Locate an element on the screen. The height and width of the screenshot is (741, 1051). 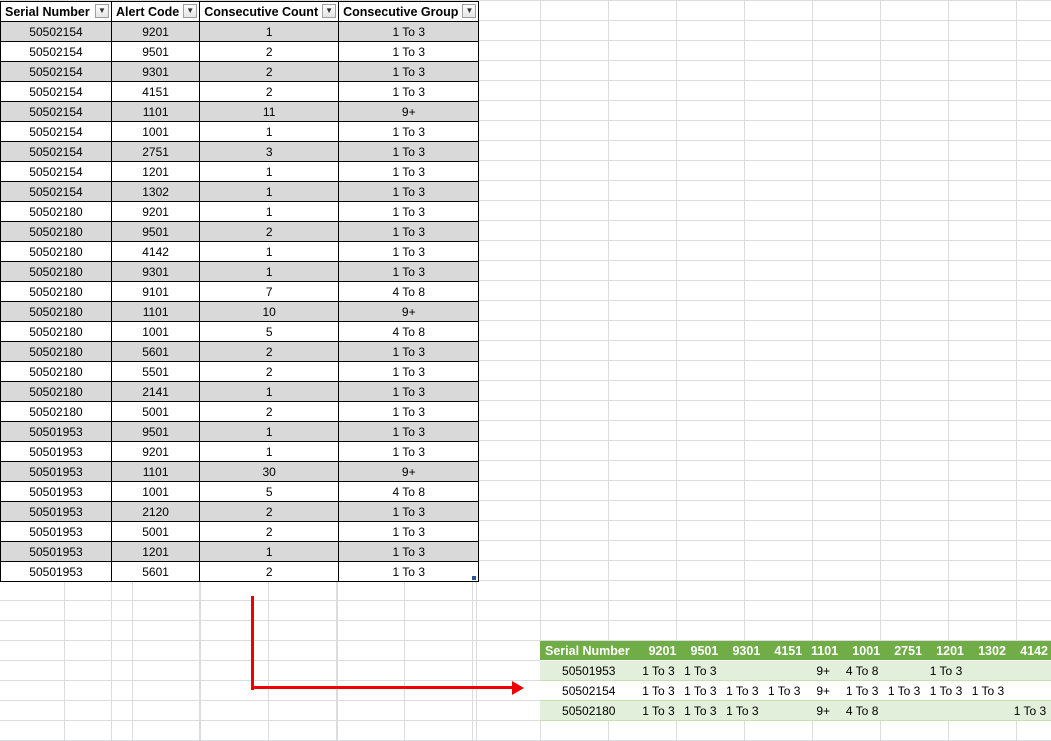
table-cell: 30 is located at coordinates (269, 471).